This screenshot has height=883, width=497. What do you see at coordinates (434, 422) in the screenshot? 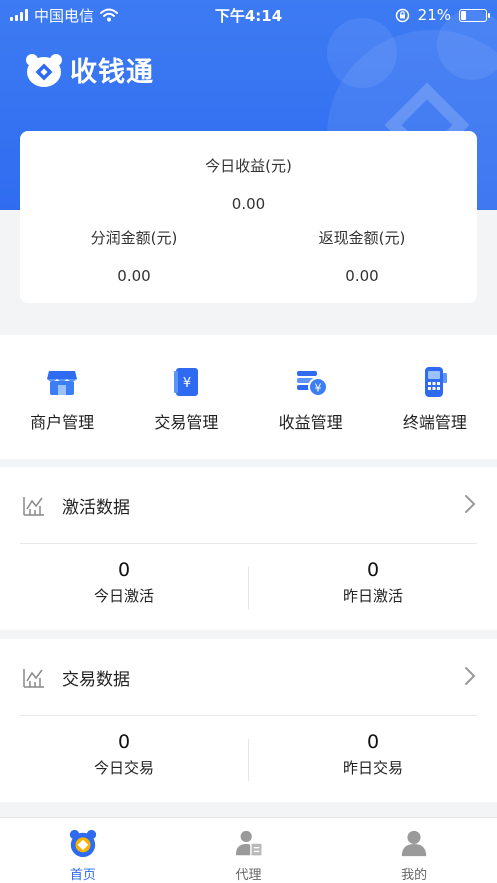
I see `menu-item-label: 终端管理` at bounding box center [434, 422].